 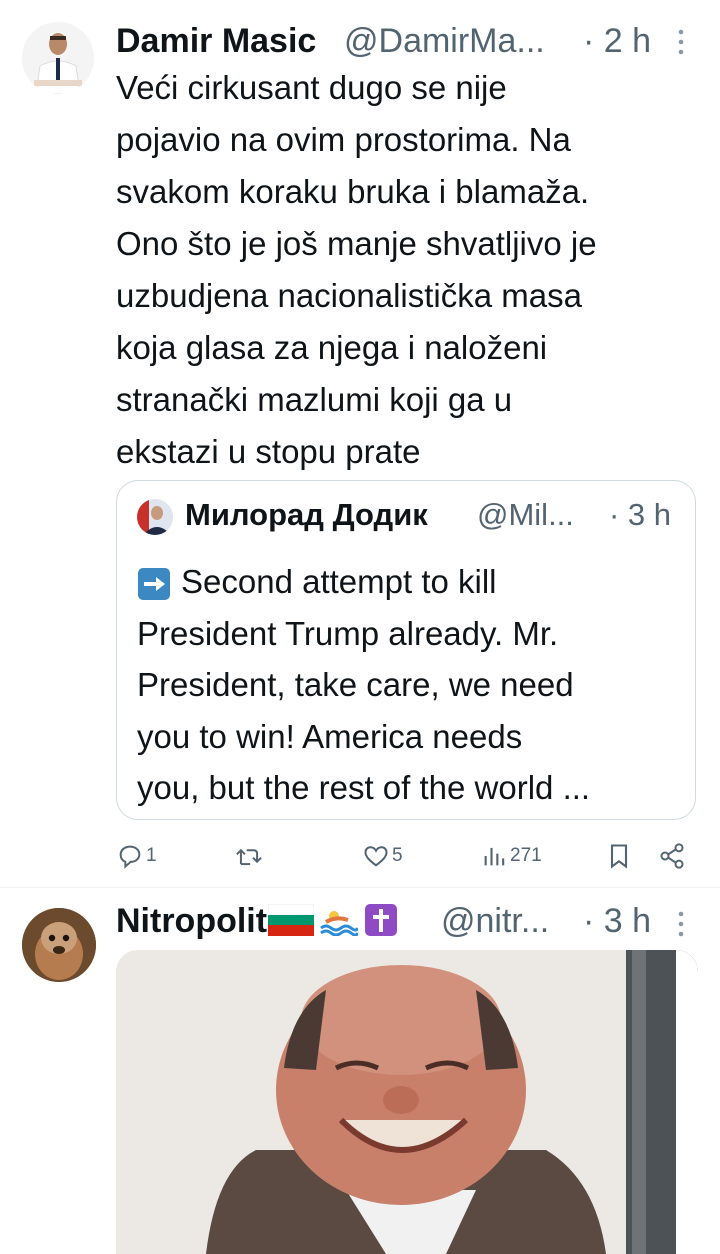 I want to click on arrow-right-emoji-icon, so click(x=154, y=582).